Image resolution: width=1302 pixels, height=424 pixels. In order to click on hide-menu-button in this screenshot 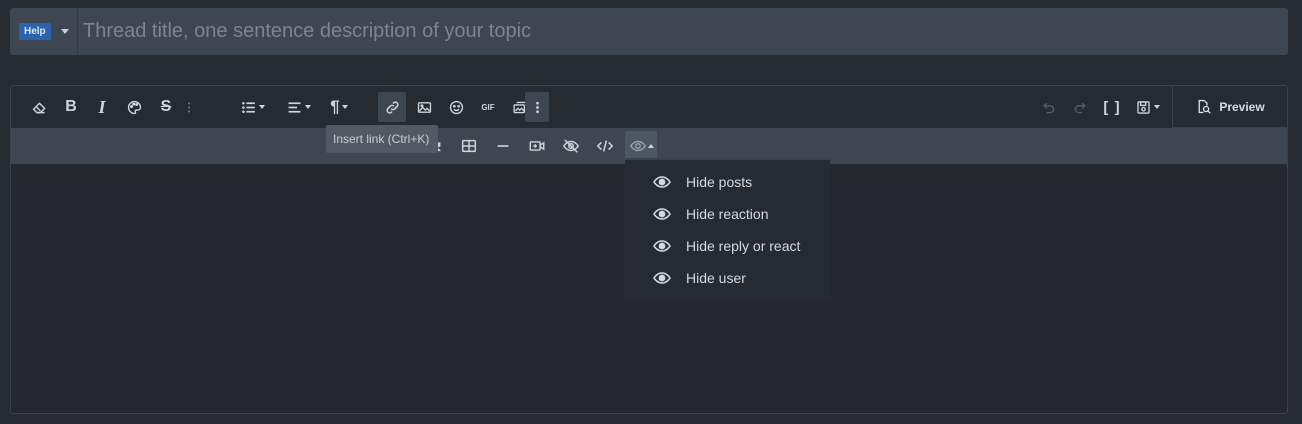, I will do `click(641, 146)`.